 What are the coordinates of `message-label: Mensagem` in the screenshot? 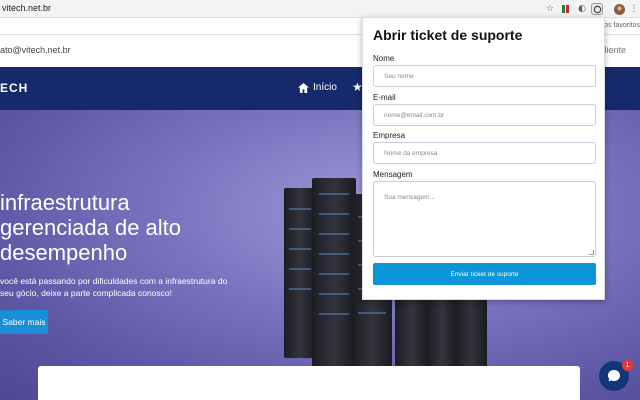 It's located at (393, 174).